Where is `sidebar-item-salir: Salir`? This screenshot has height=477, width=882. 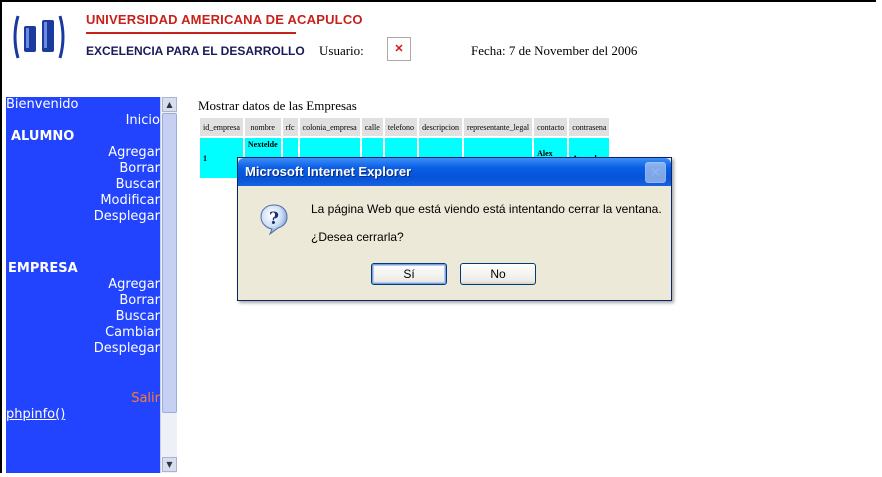 sidebar-item-salir: Salir is located at coordinates (83, 399).